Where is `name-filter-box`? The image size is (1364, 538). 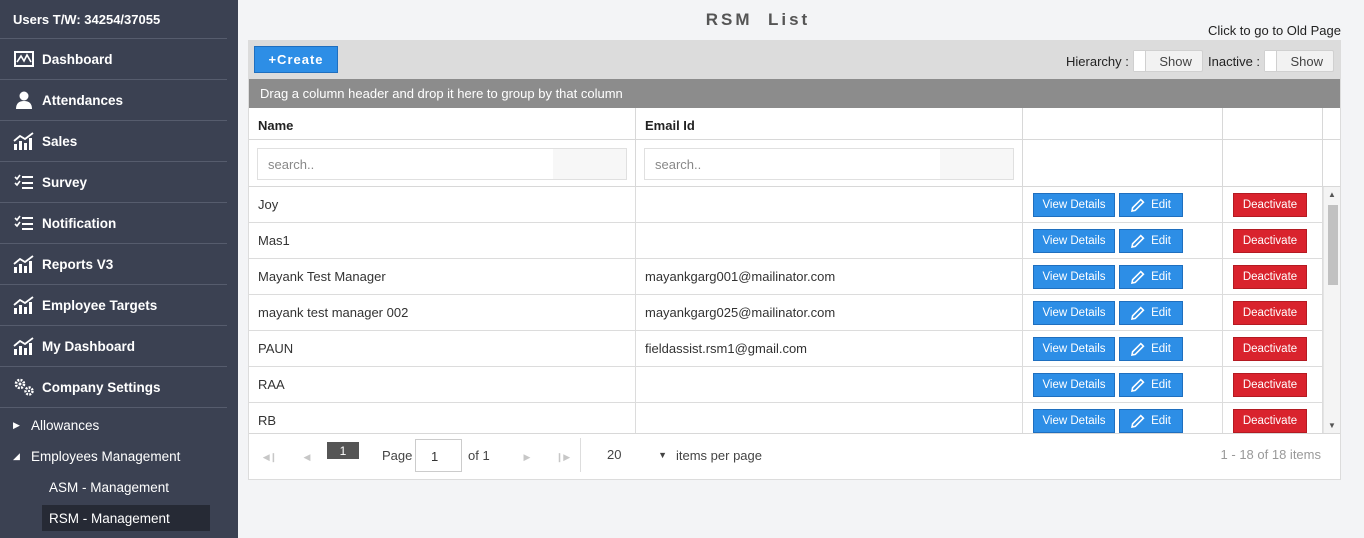 name-filter-box is located at coordinates (442, 164).